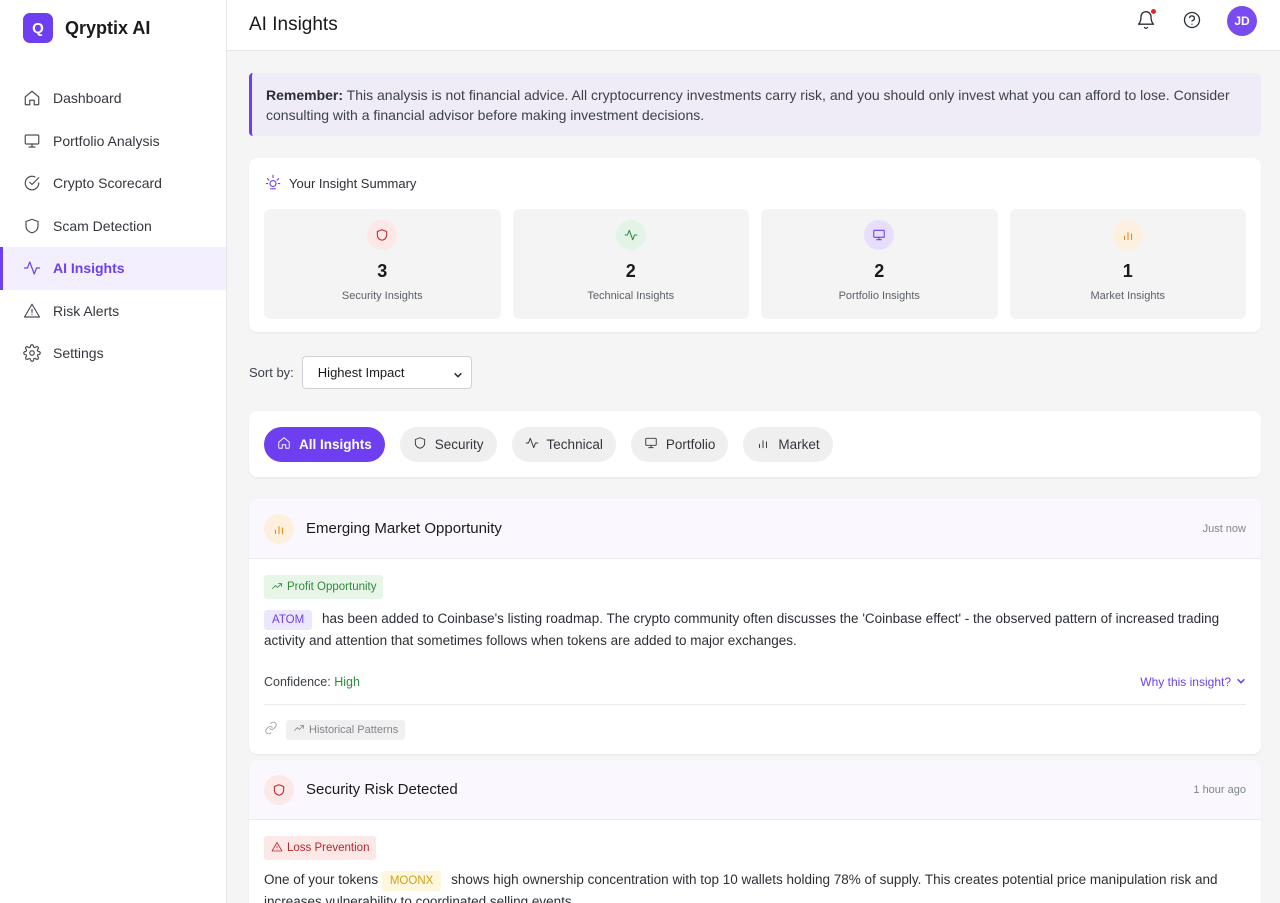 The image size is (1280, 903). I want to click on sidebar-item-label: Portfolio Analysis, so click(106, 140).